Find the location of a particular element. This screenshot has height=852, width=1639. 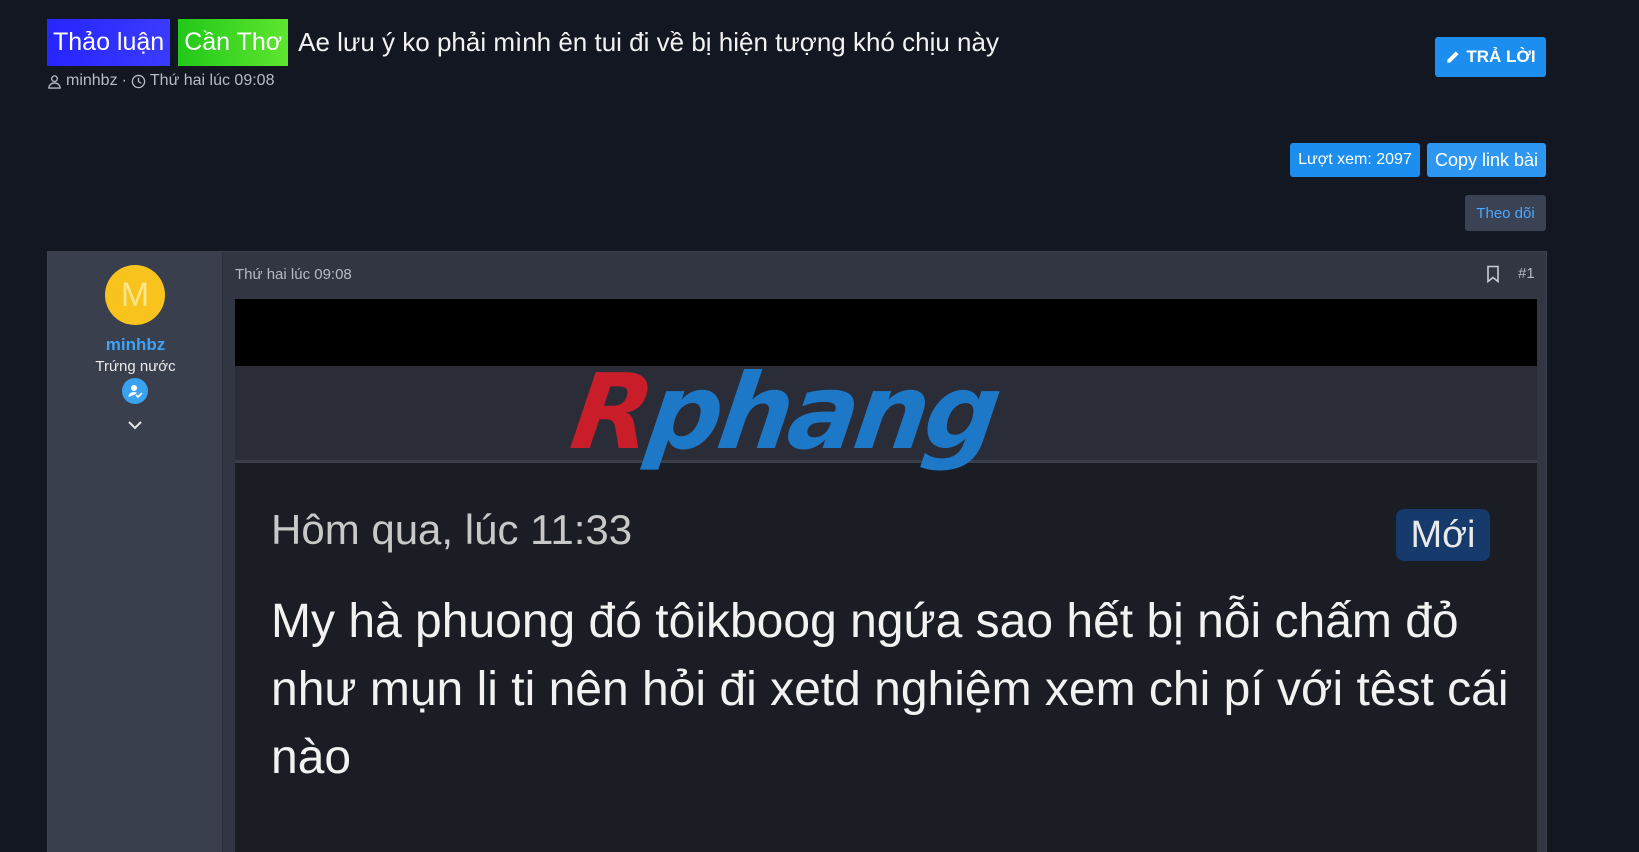

reply-button: TRẢ LỜI is located at coordinates (1490, 57).